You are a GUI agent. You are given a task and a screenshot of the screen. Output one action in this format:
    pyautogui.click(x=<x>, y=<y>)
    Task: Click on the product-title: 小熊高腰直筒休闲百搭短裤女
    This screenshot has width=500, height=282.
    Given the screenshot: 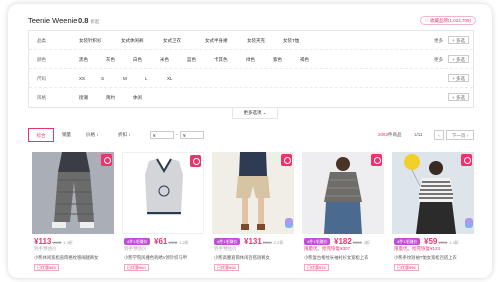 What is the action you would take?
    pyautogui.click(x=254, y=258)
    